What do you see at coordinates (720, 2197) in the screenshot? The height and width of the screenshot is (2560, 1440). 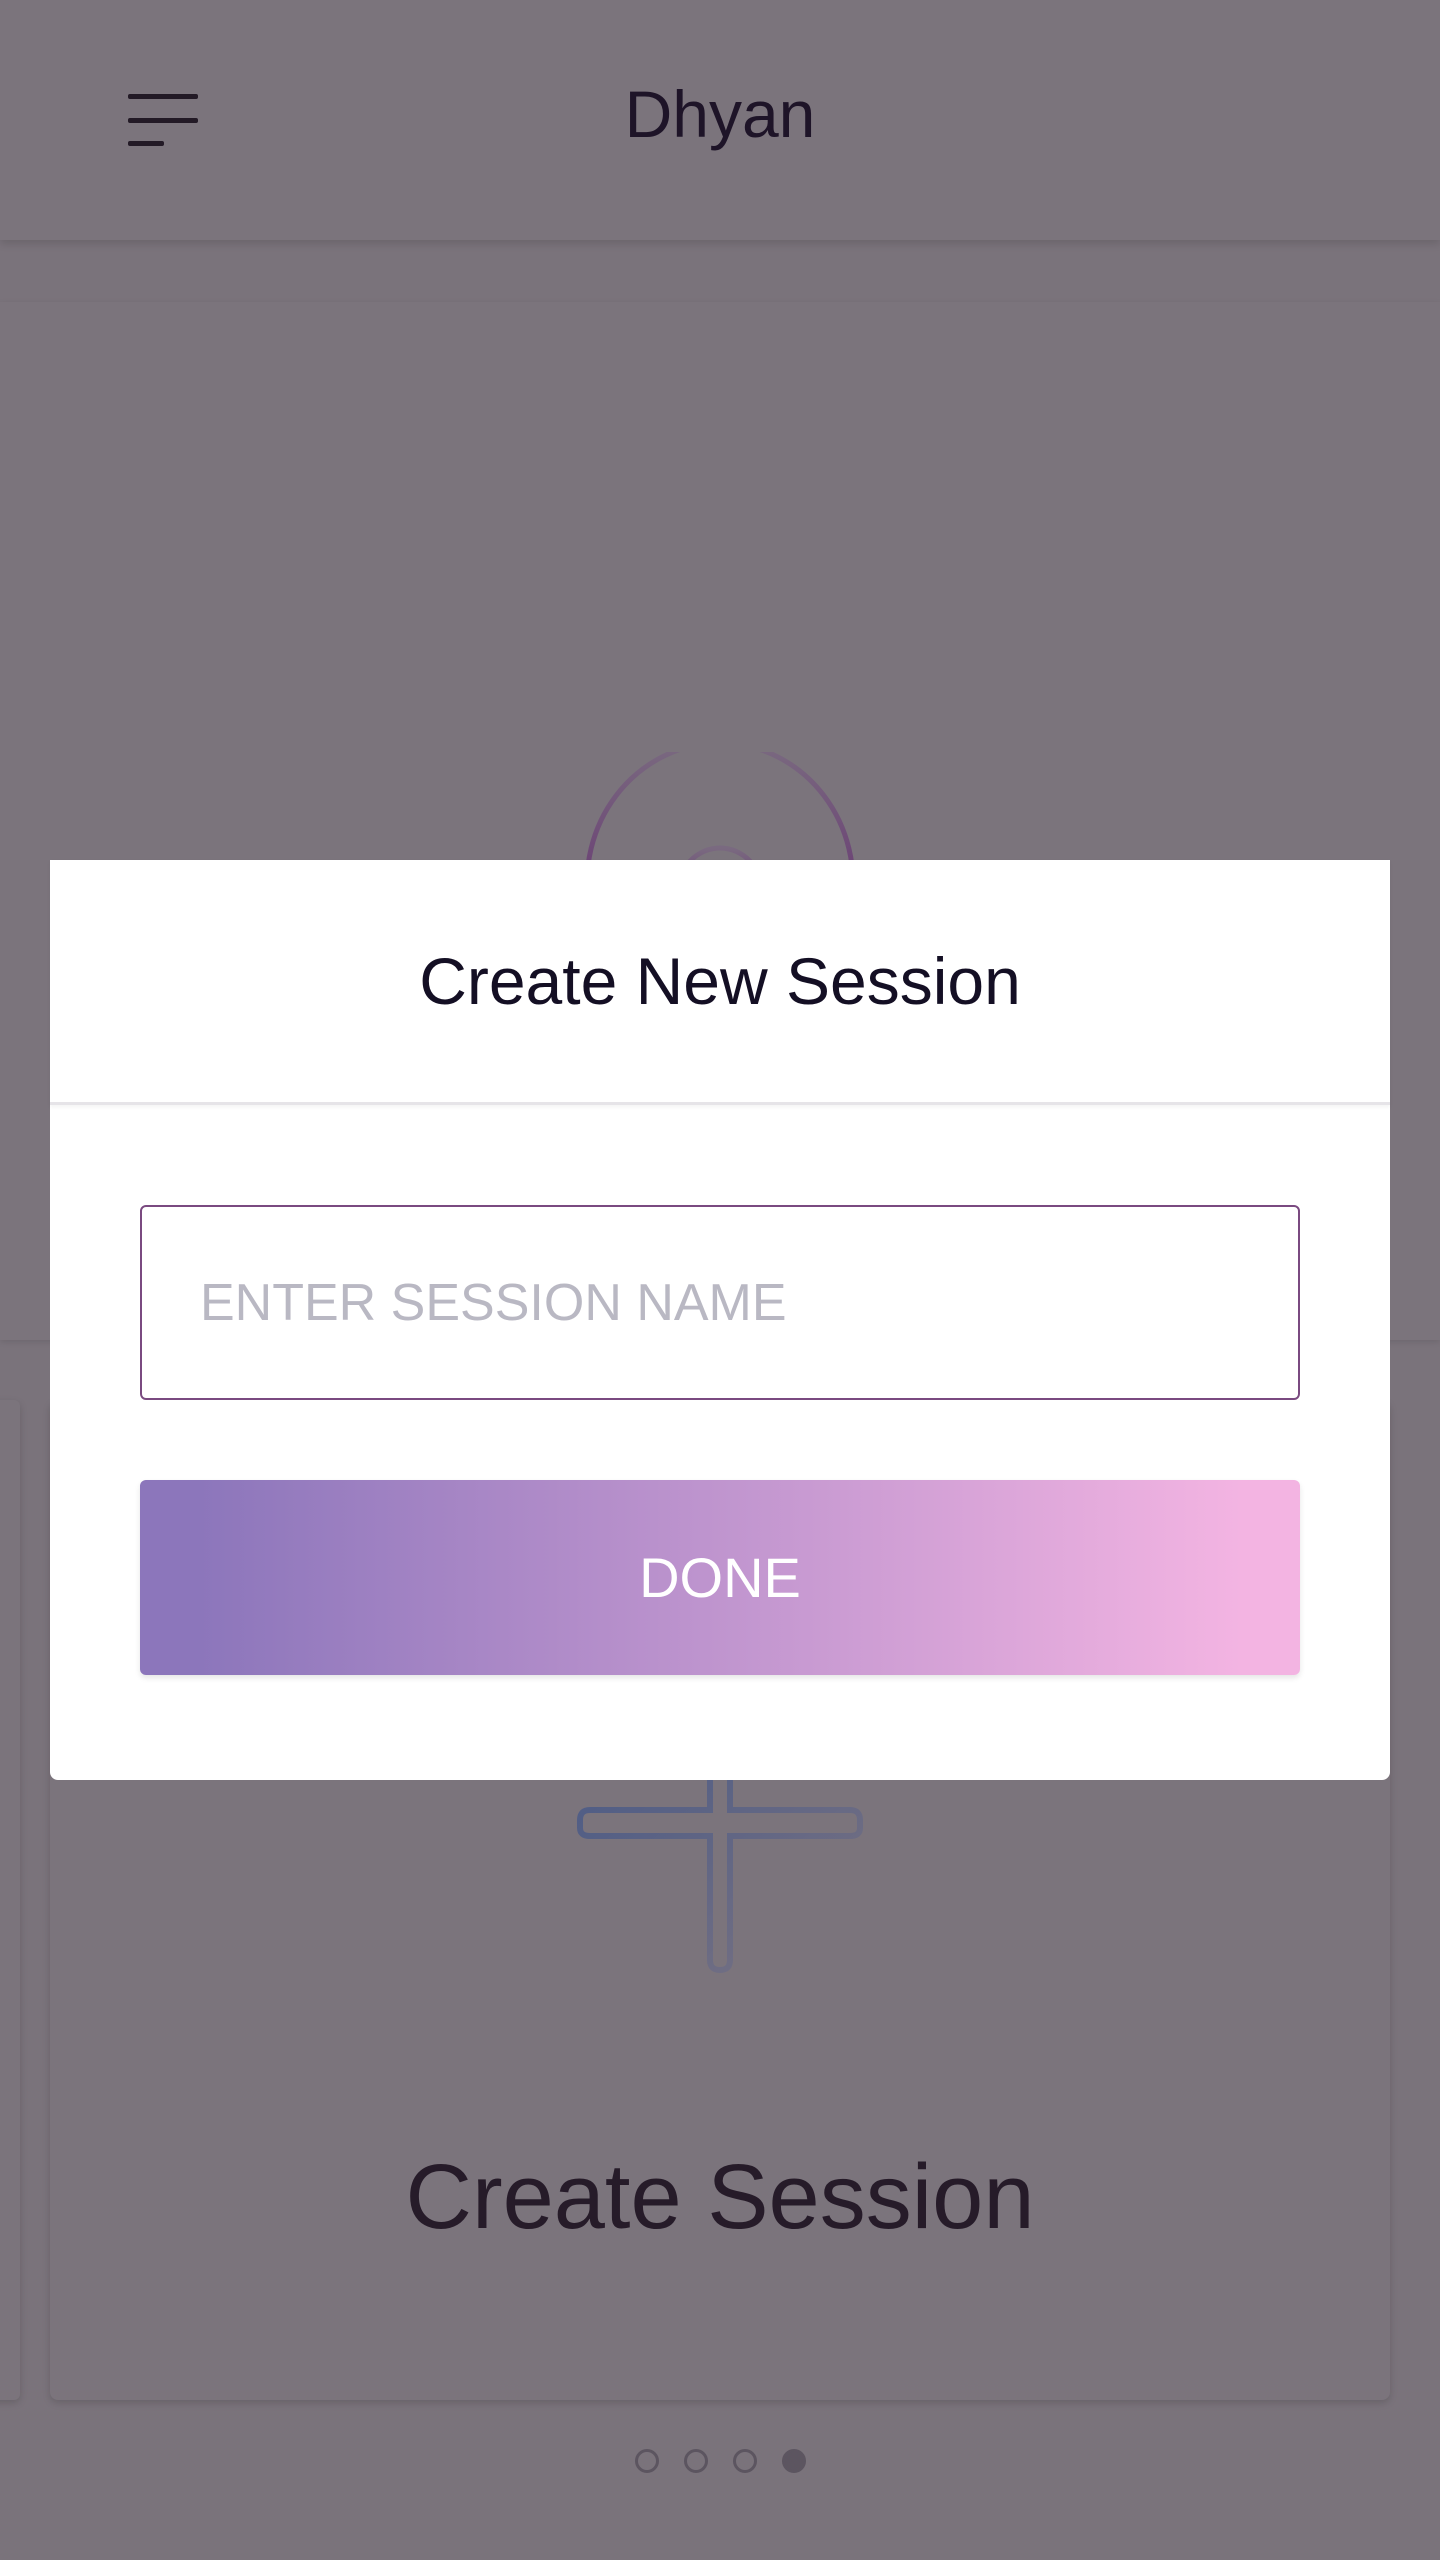 I see `create-session-label: Create Session` at bounding box center [720, 2197].